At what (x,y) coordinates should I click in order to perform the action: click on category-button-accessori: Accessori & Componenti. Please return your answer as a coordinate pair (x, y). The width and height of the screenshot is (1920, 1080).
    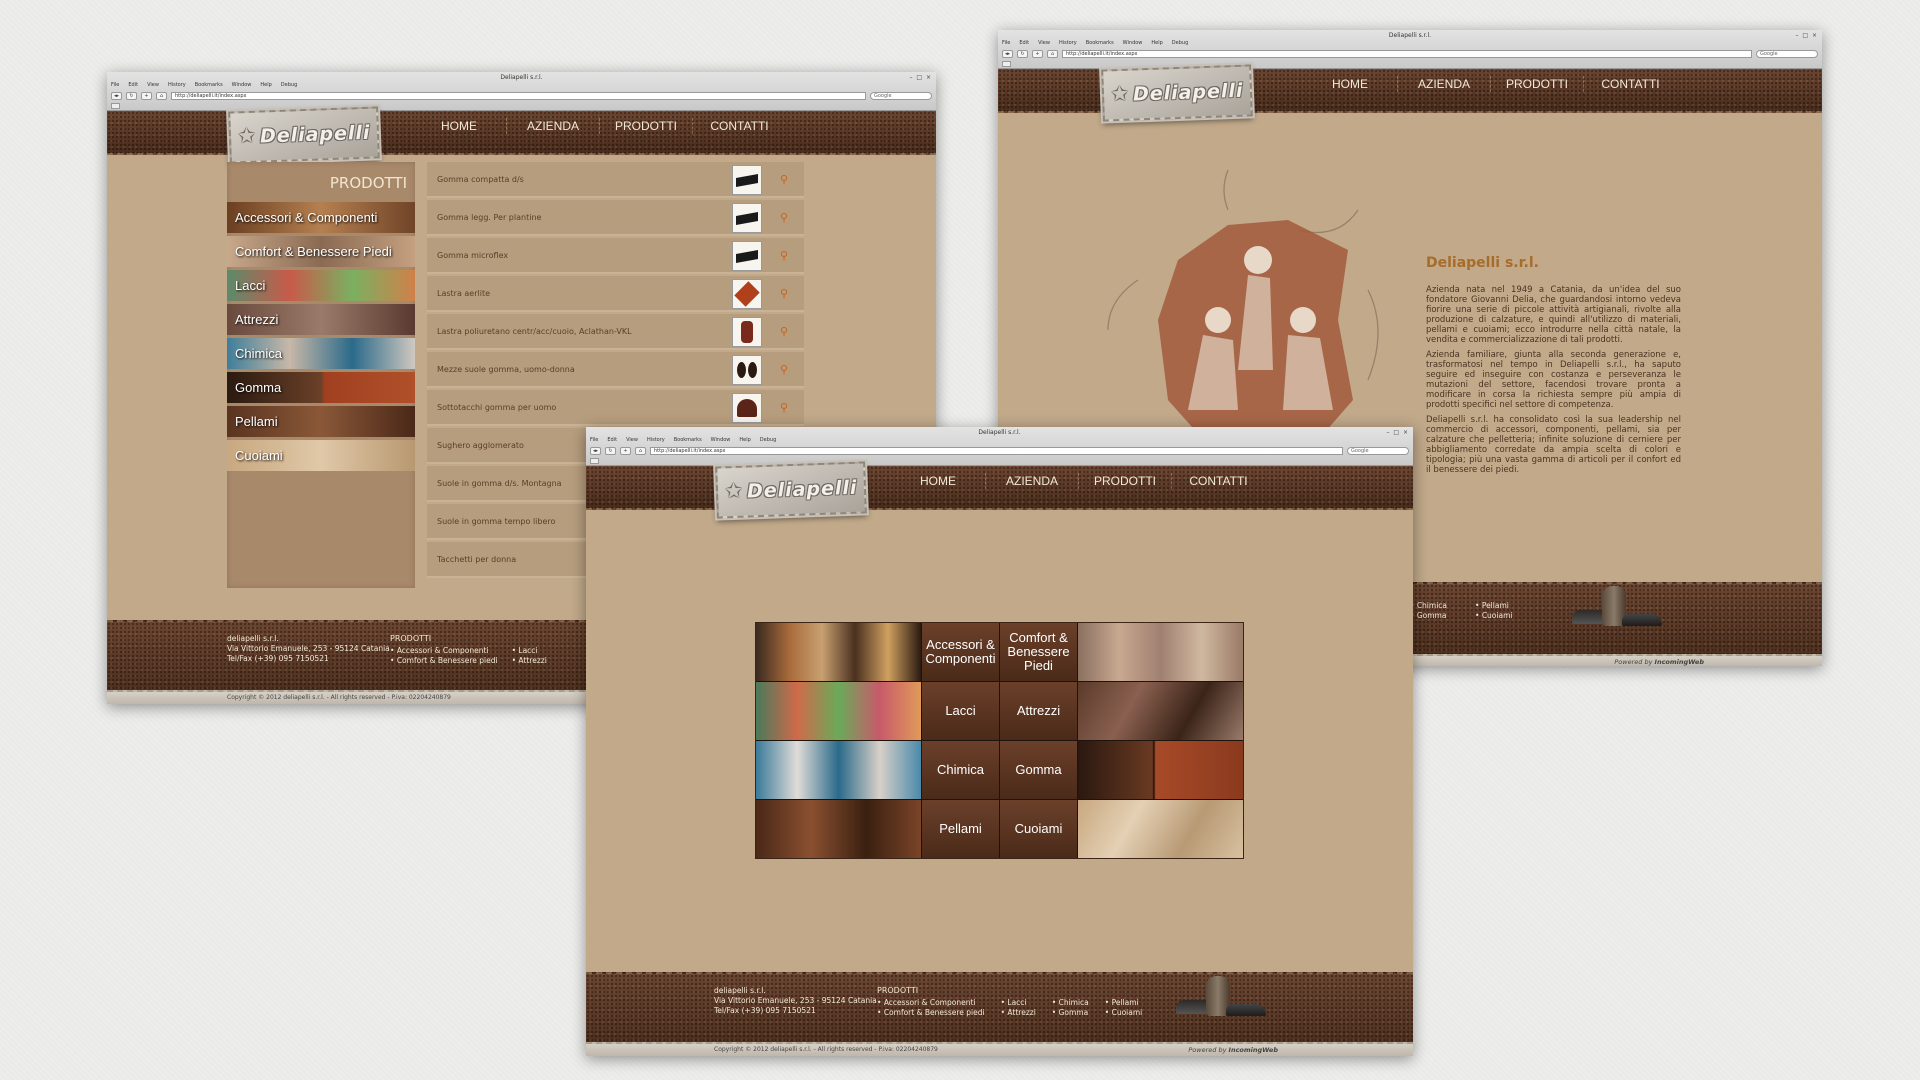
    Looking at the image, I should click on (960, 652).